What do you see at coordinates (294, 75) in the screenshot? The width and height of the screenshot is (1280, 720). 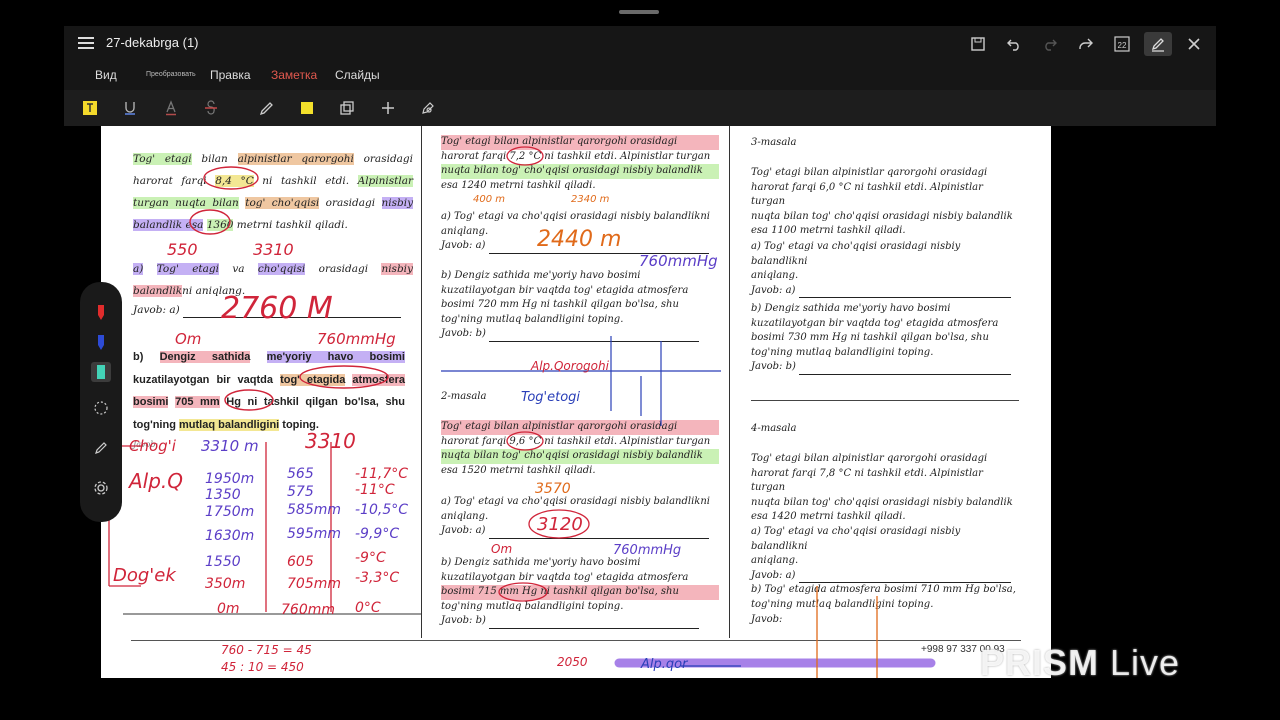 I see `menu-note: Заметка` at bounding box center [294, 75].